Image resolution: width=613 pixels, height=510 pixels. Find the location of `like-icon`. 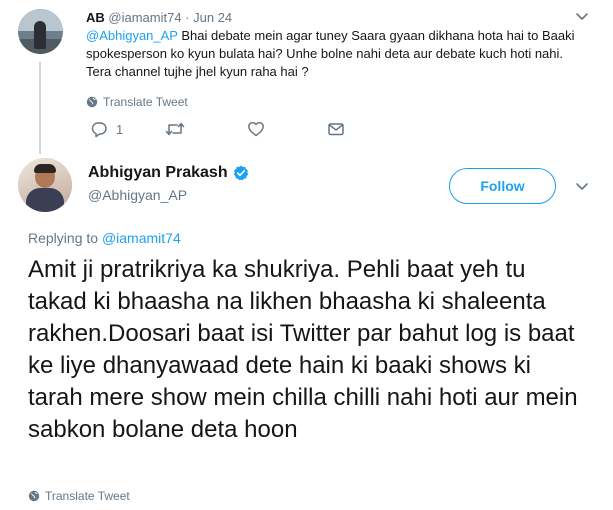

like-icon is located at coordinates (256, 129).